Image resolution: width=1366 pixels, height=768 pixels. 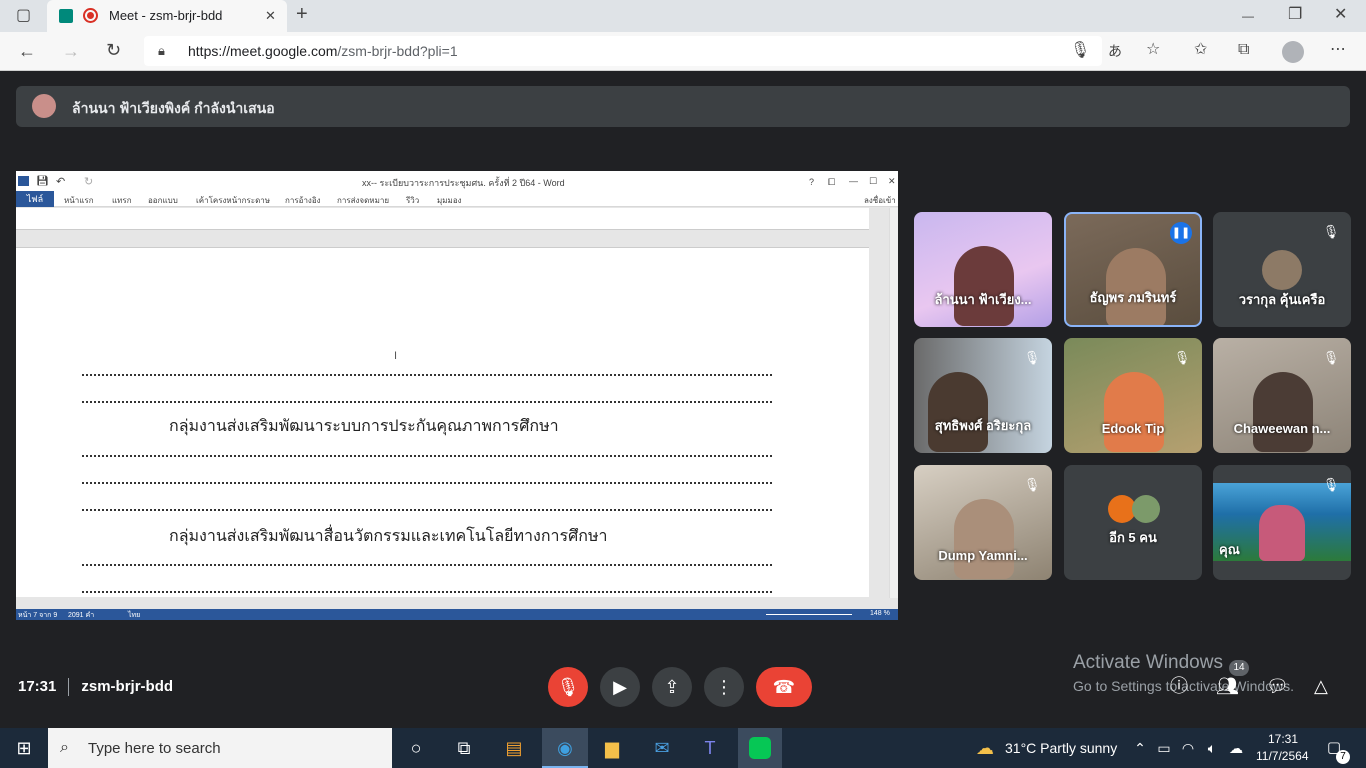 What do you see at coordinates (1282, 756) in the screenshot?
I see `clock-date: 11/7/2564` at bounding box center [1282, 756].